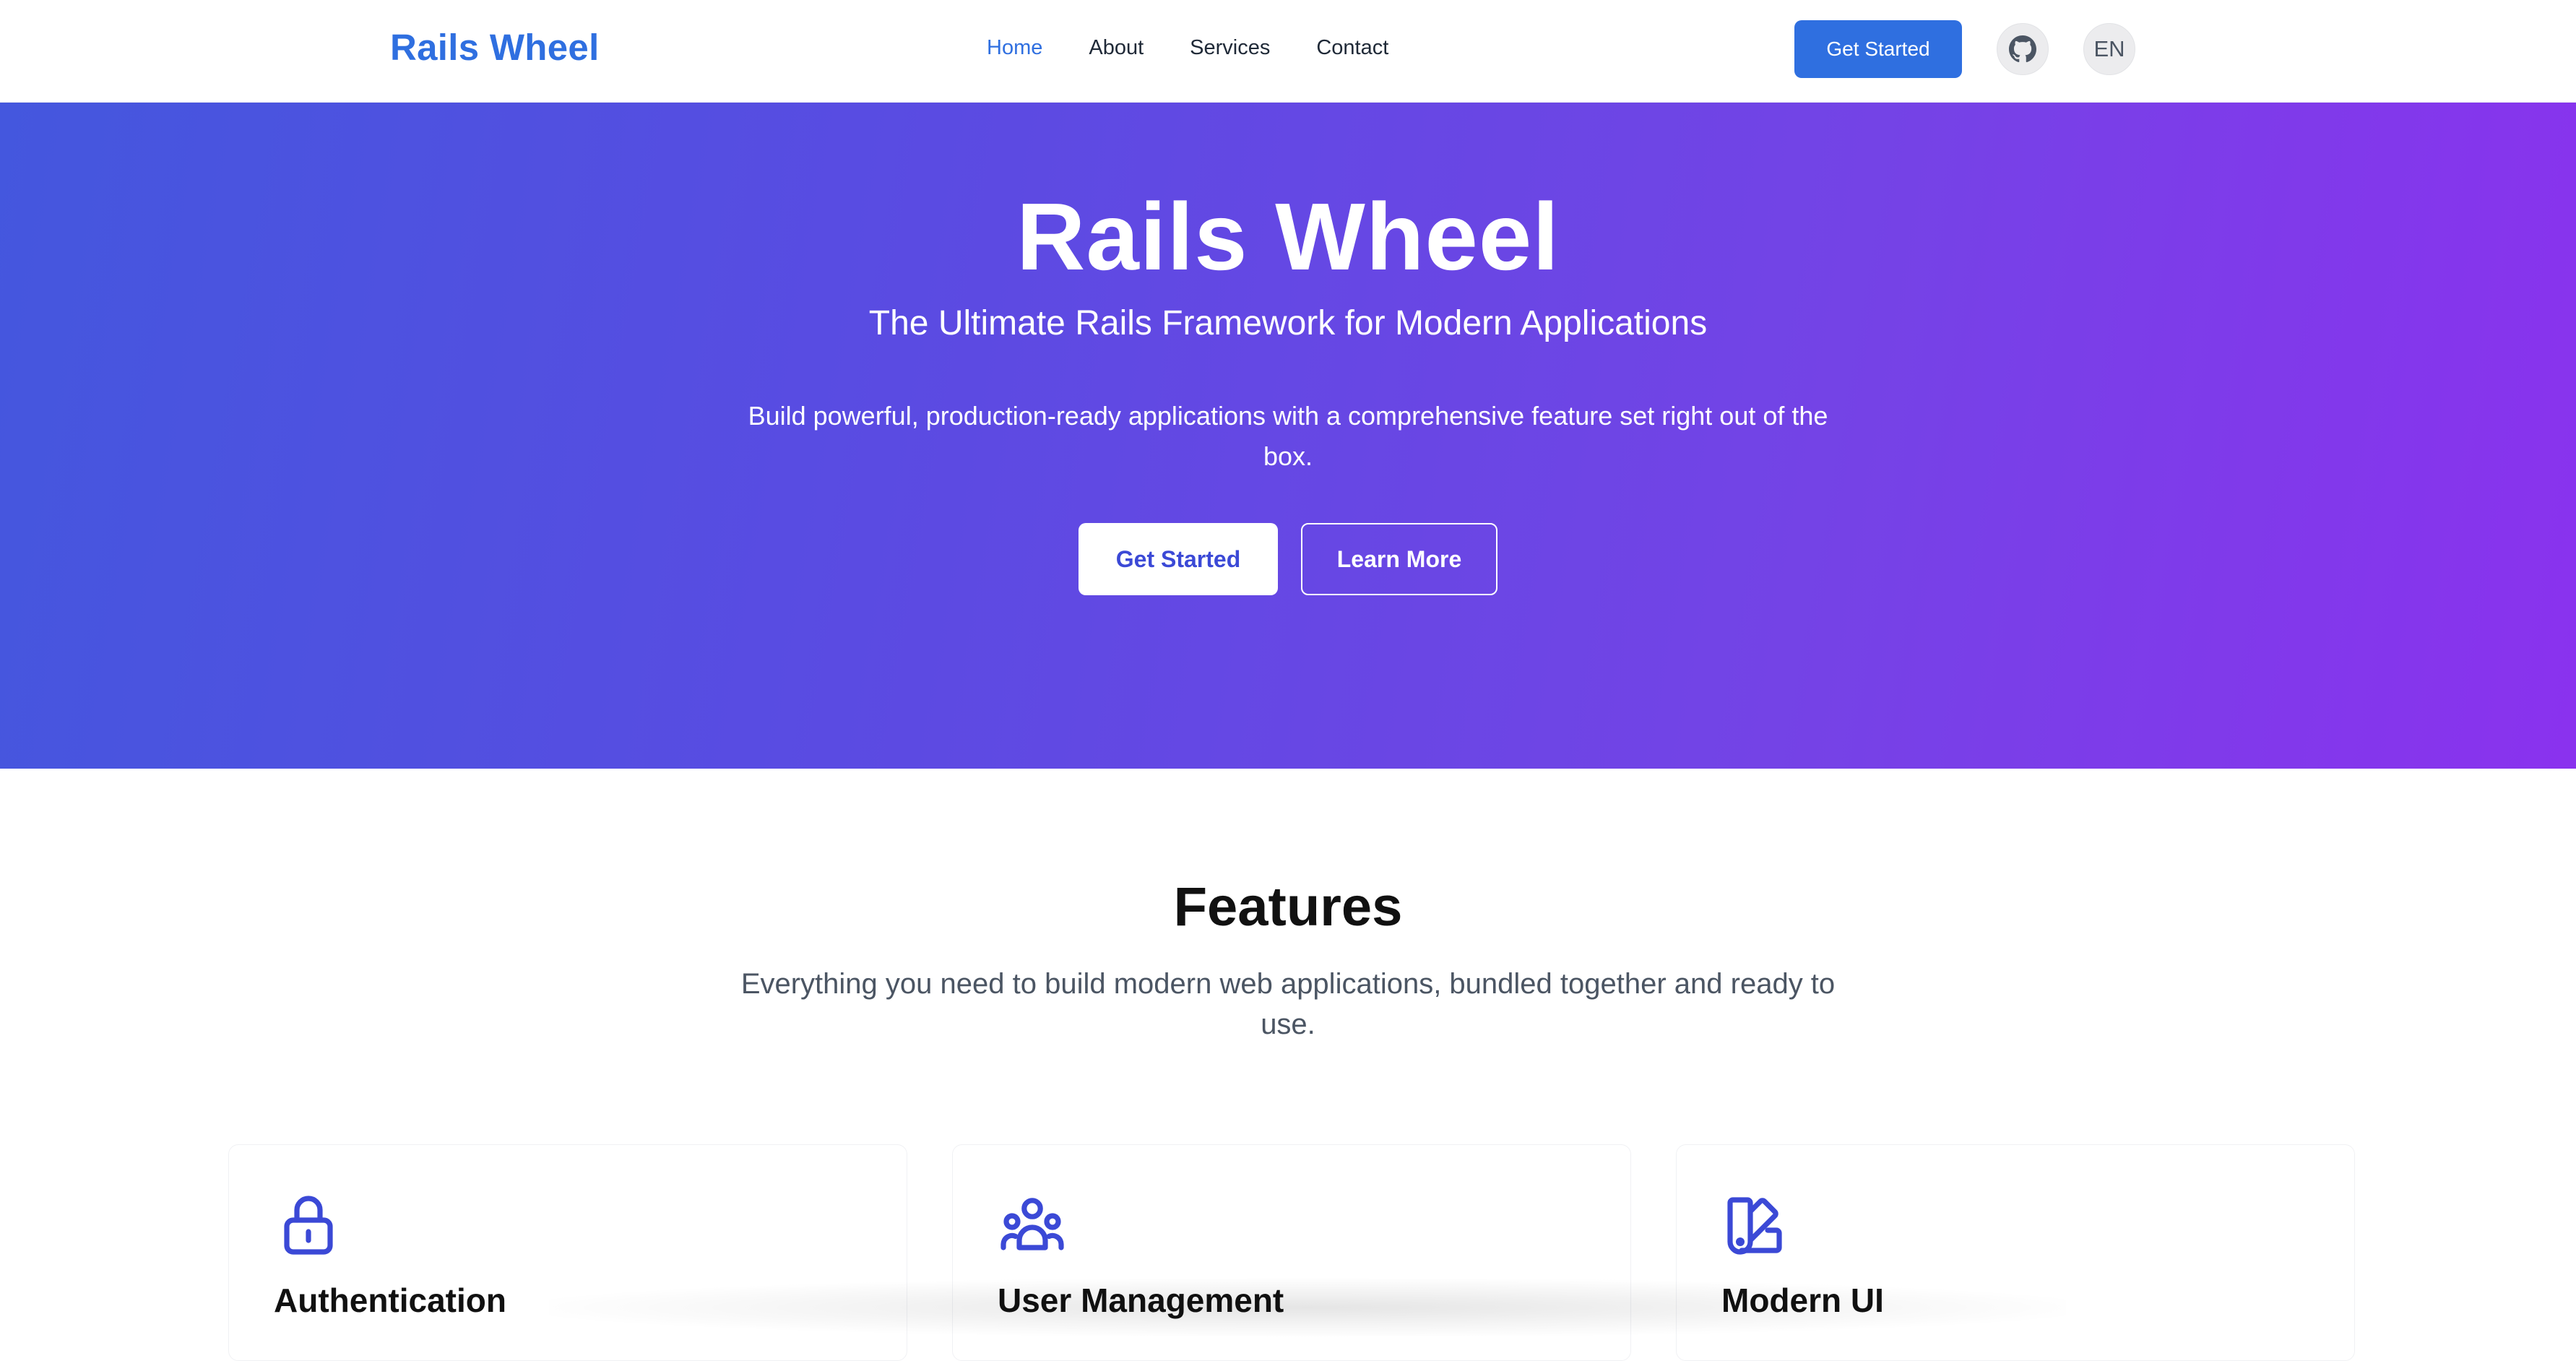 The height and width of the screenshot is (1361, 2576). Describe the element at coordinates (2015, 1252) in the screenshot. I see `feature-card-modern-ui: Modern UI` at that location.